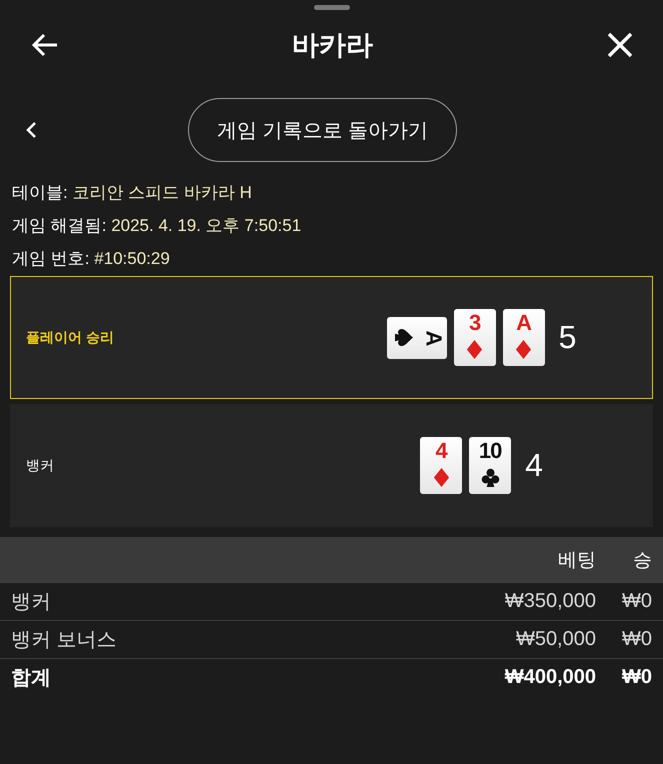 The width and height of the screenshot is (663, 764). I want to click on hand-label: 뱅커, so click(40, 465).